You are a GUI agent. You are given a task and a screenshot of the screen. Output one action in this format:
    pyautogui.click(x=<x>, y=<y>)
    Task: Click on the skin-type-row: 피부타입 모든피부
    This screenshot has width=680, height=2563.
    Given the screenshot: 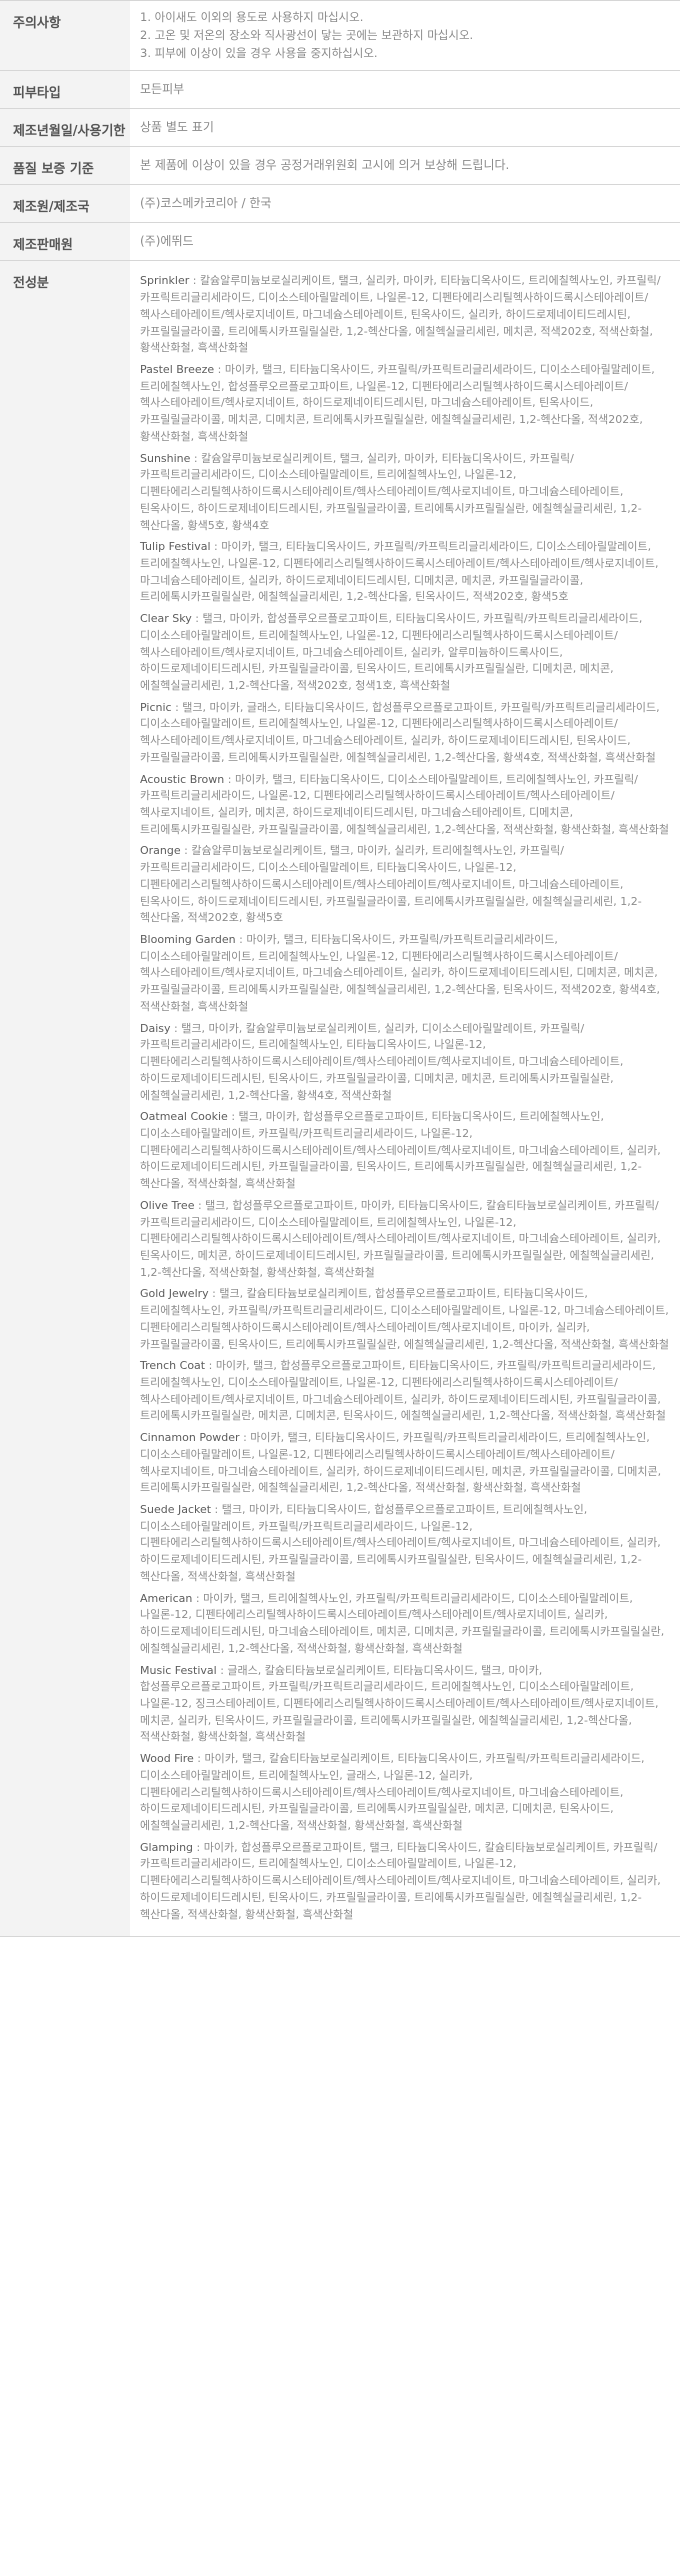 What is the action you would take?
    pyautogui.click(x=340, y=90)
    